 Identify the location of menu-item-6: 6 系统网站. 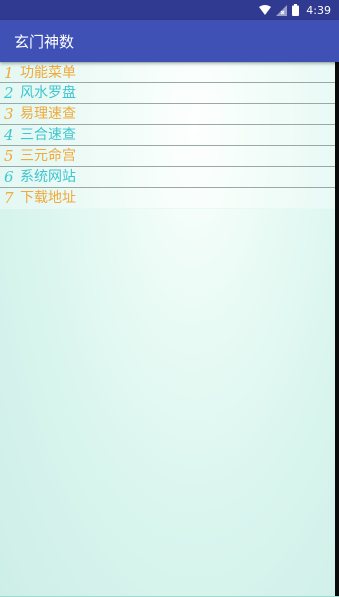
(167, 177).